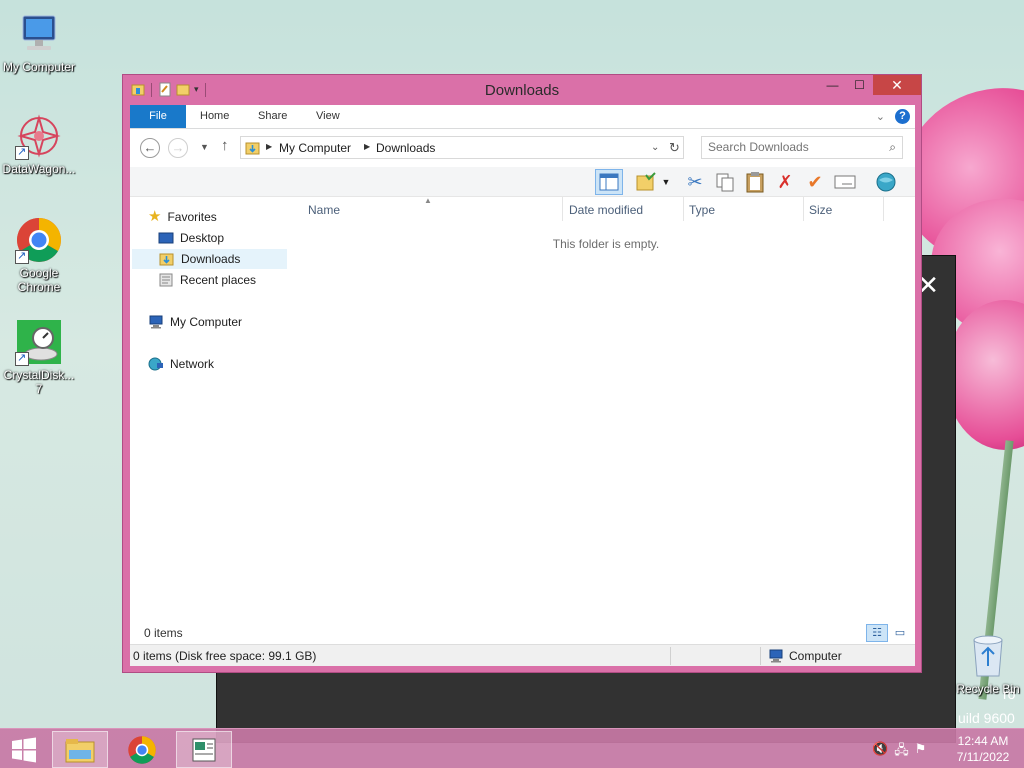  I want to click on recent-places-icon, so click(166, 280).